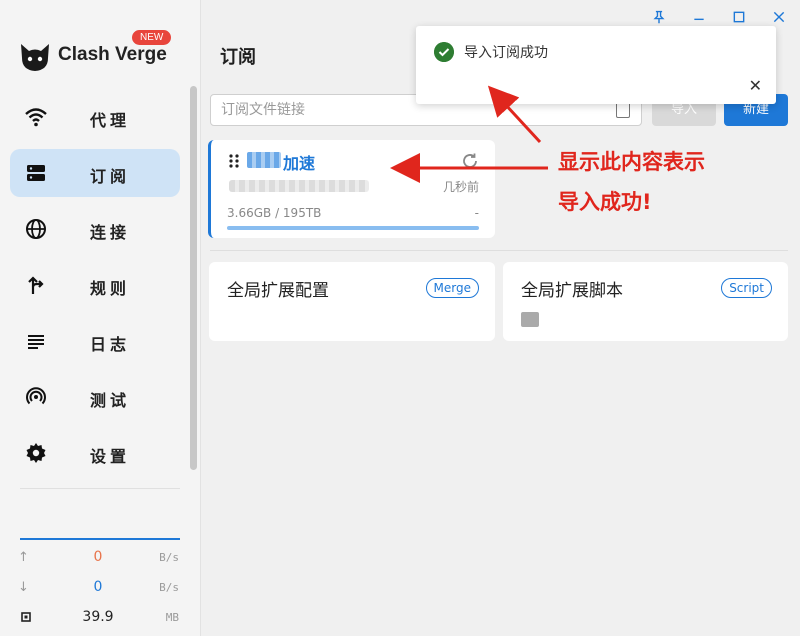 The width and height of the screenshot is (800, 636). I want to click on section-divider, so click(499, 250).